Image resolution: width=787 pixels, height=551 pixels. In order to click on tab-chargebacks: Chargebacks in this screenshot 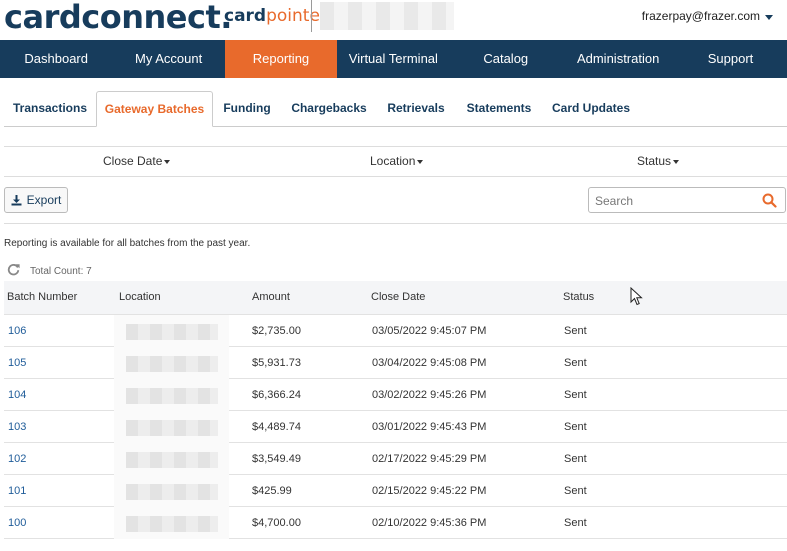, I will do `click(329, 109)`.